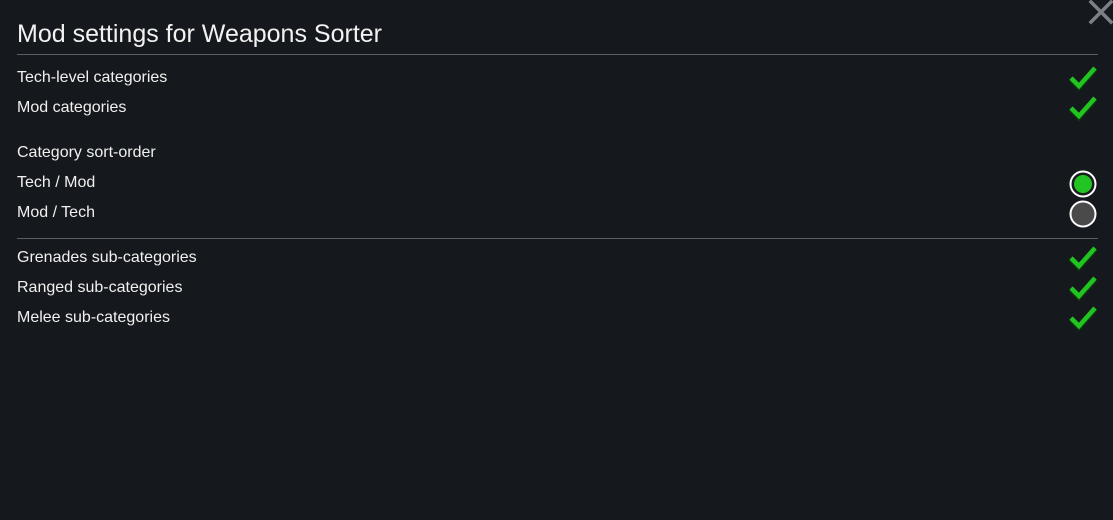 The image size is (1113, 520). Describe the element at coordinates (1100, 13) in the screenshot. I see `close-icon` at that location.